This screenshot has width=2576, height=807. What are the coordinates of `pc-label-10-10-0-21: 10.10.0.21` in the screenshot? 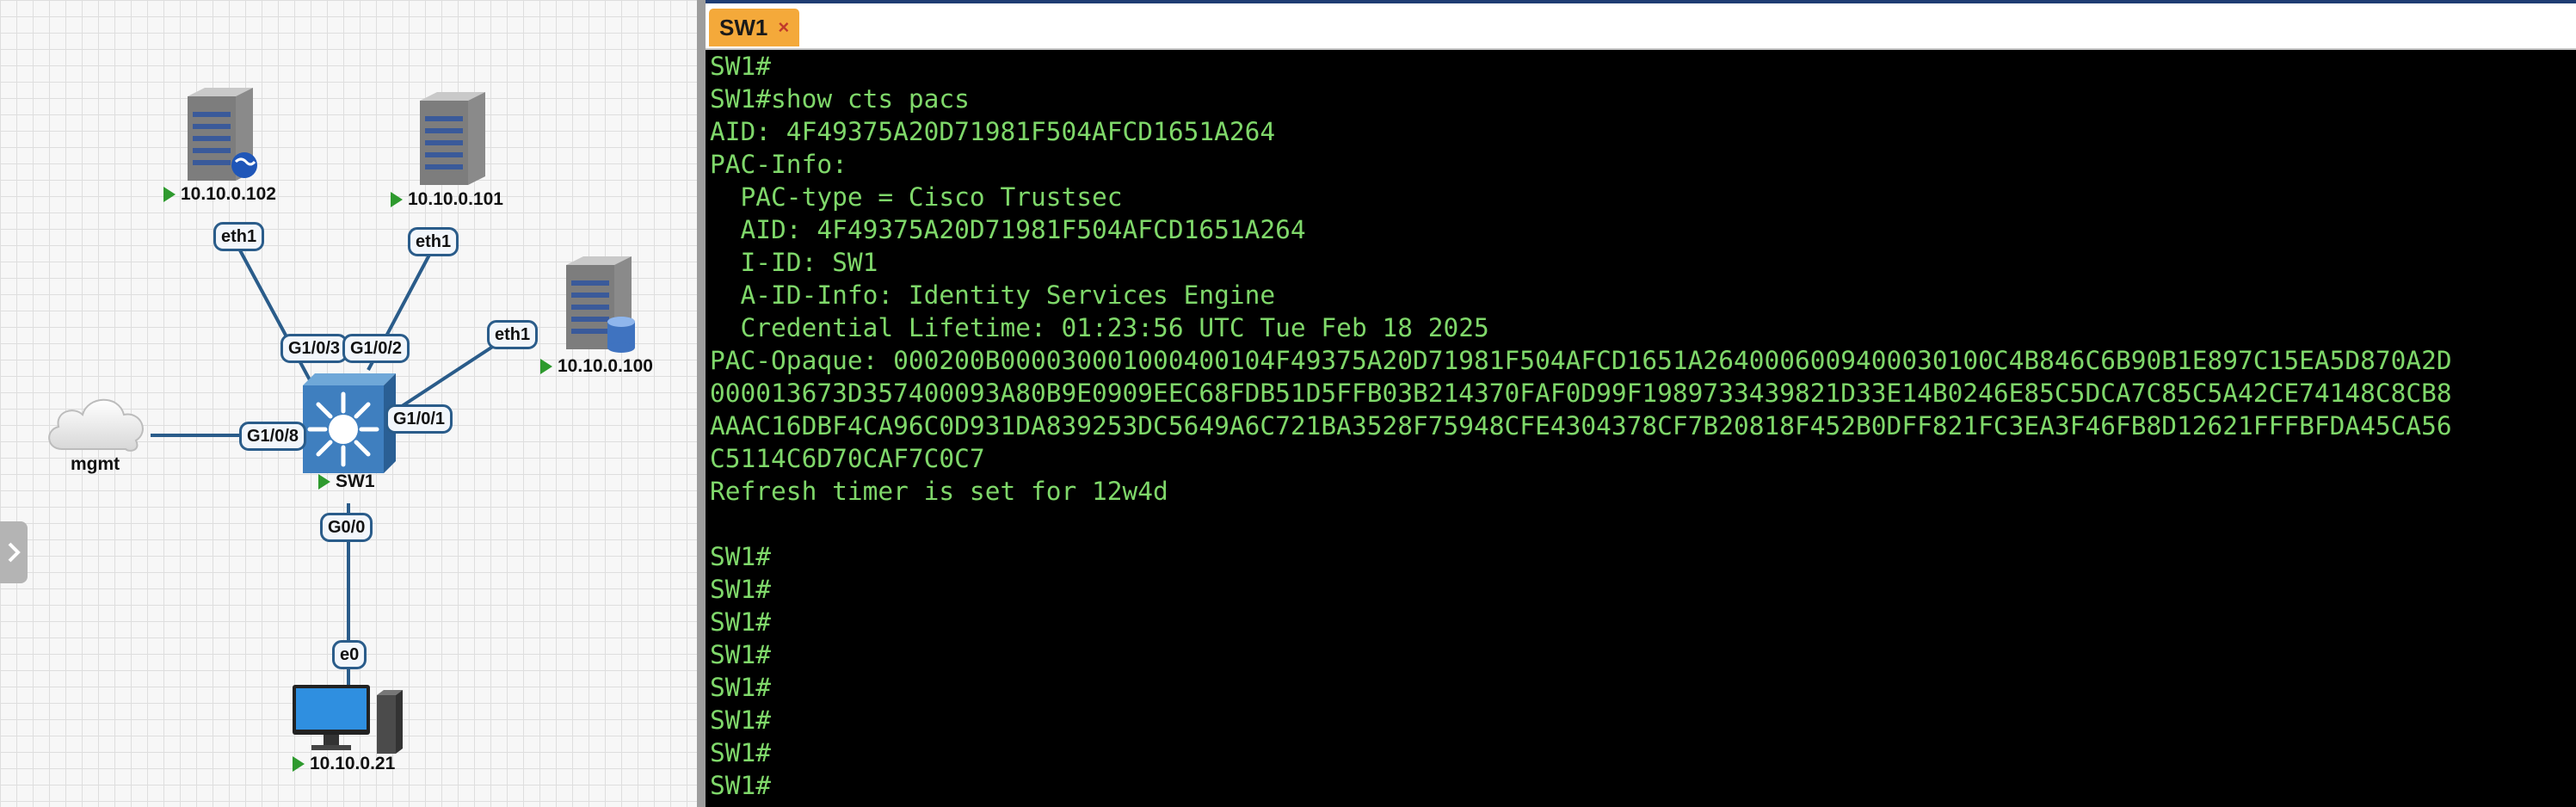 It's located at (344, 764).